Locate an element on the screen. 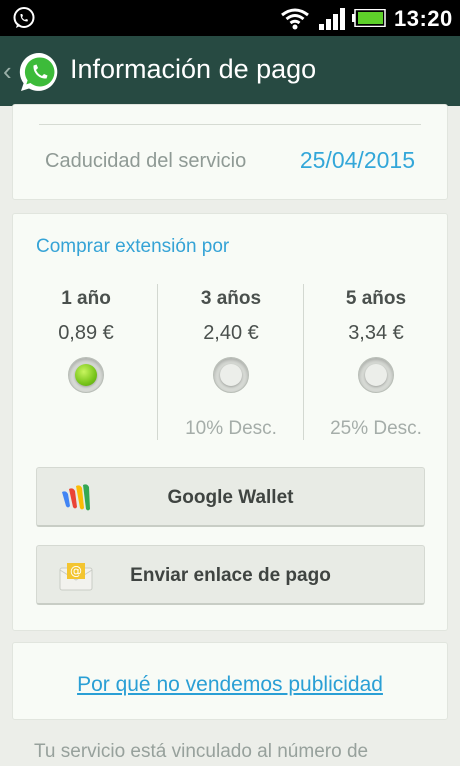  option-discount: 10% Desc. is located at coordinates (231, 428).